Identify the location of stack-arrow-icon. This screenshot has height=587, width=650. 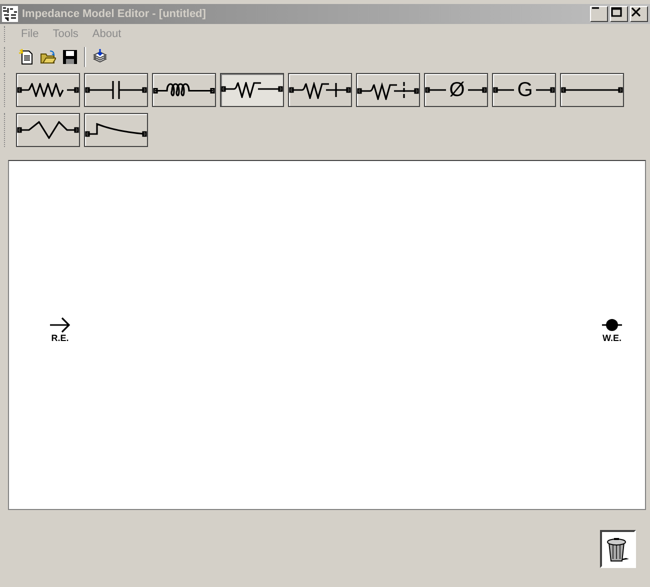
(100, 57).